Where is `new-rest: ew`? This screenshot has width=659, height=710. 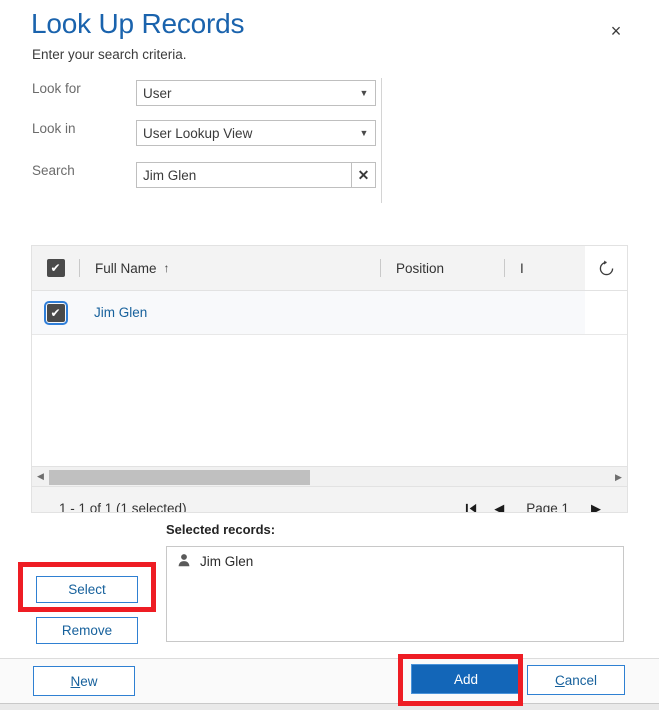 new-rest: ew is located at coordinates (89, 681).